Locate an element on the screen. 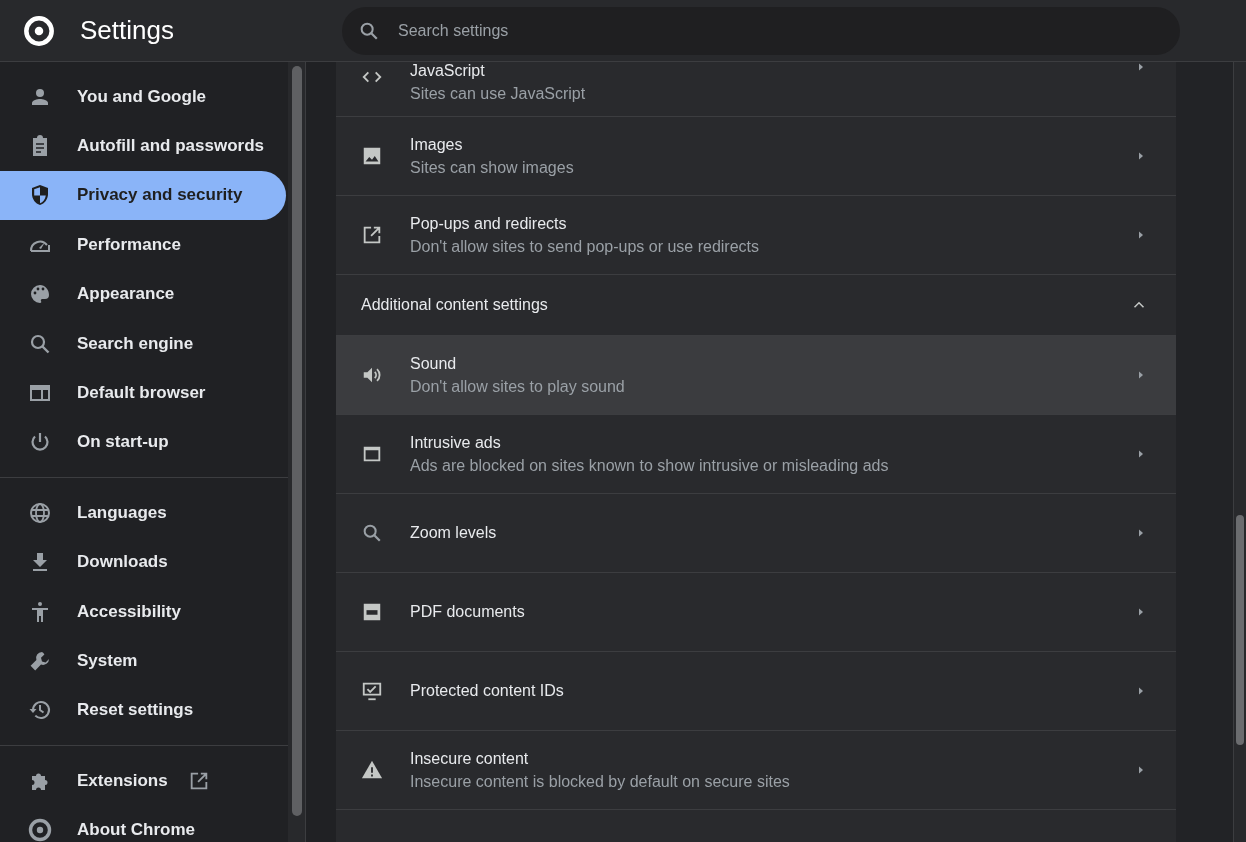 The width and height of the screenshot is (1246, 842). settings-row: Protected content IDs is located at coordinates (756, 691).